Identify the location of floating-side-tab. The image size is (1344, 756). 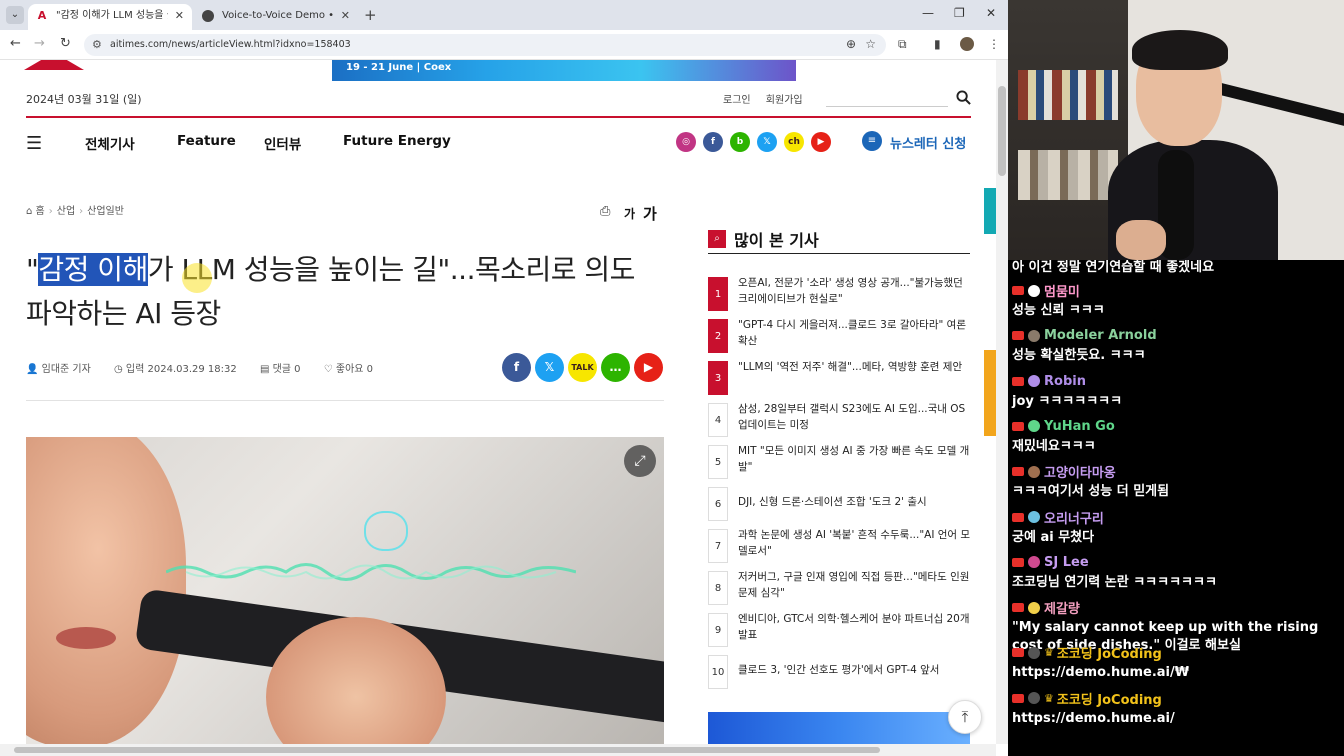
(990, 211).